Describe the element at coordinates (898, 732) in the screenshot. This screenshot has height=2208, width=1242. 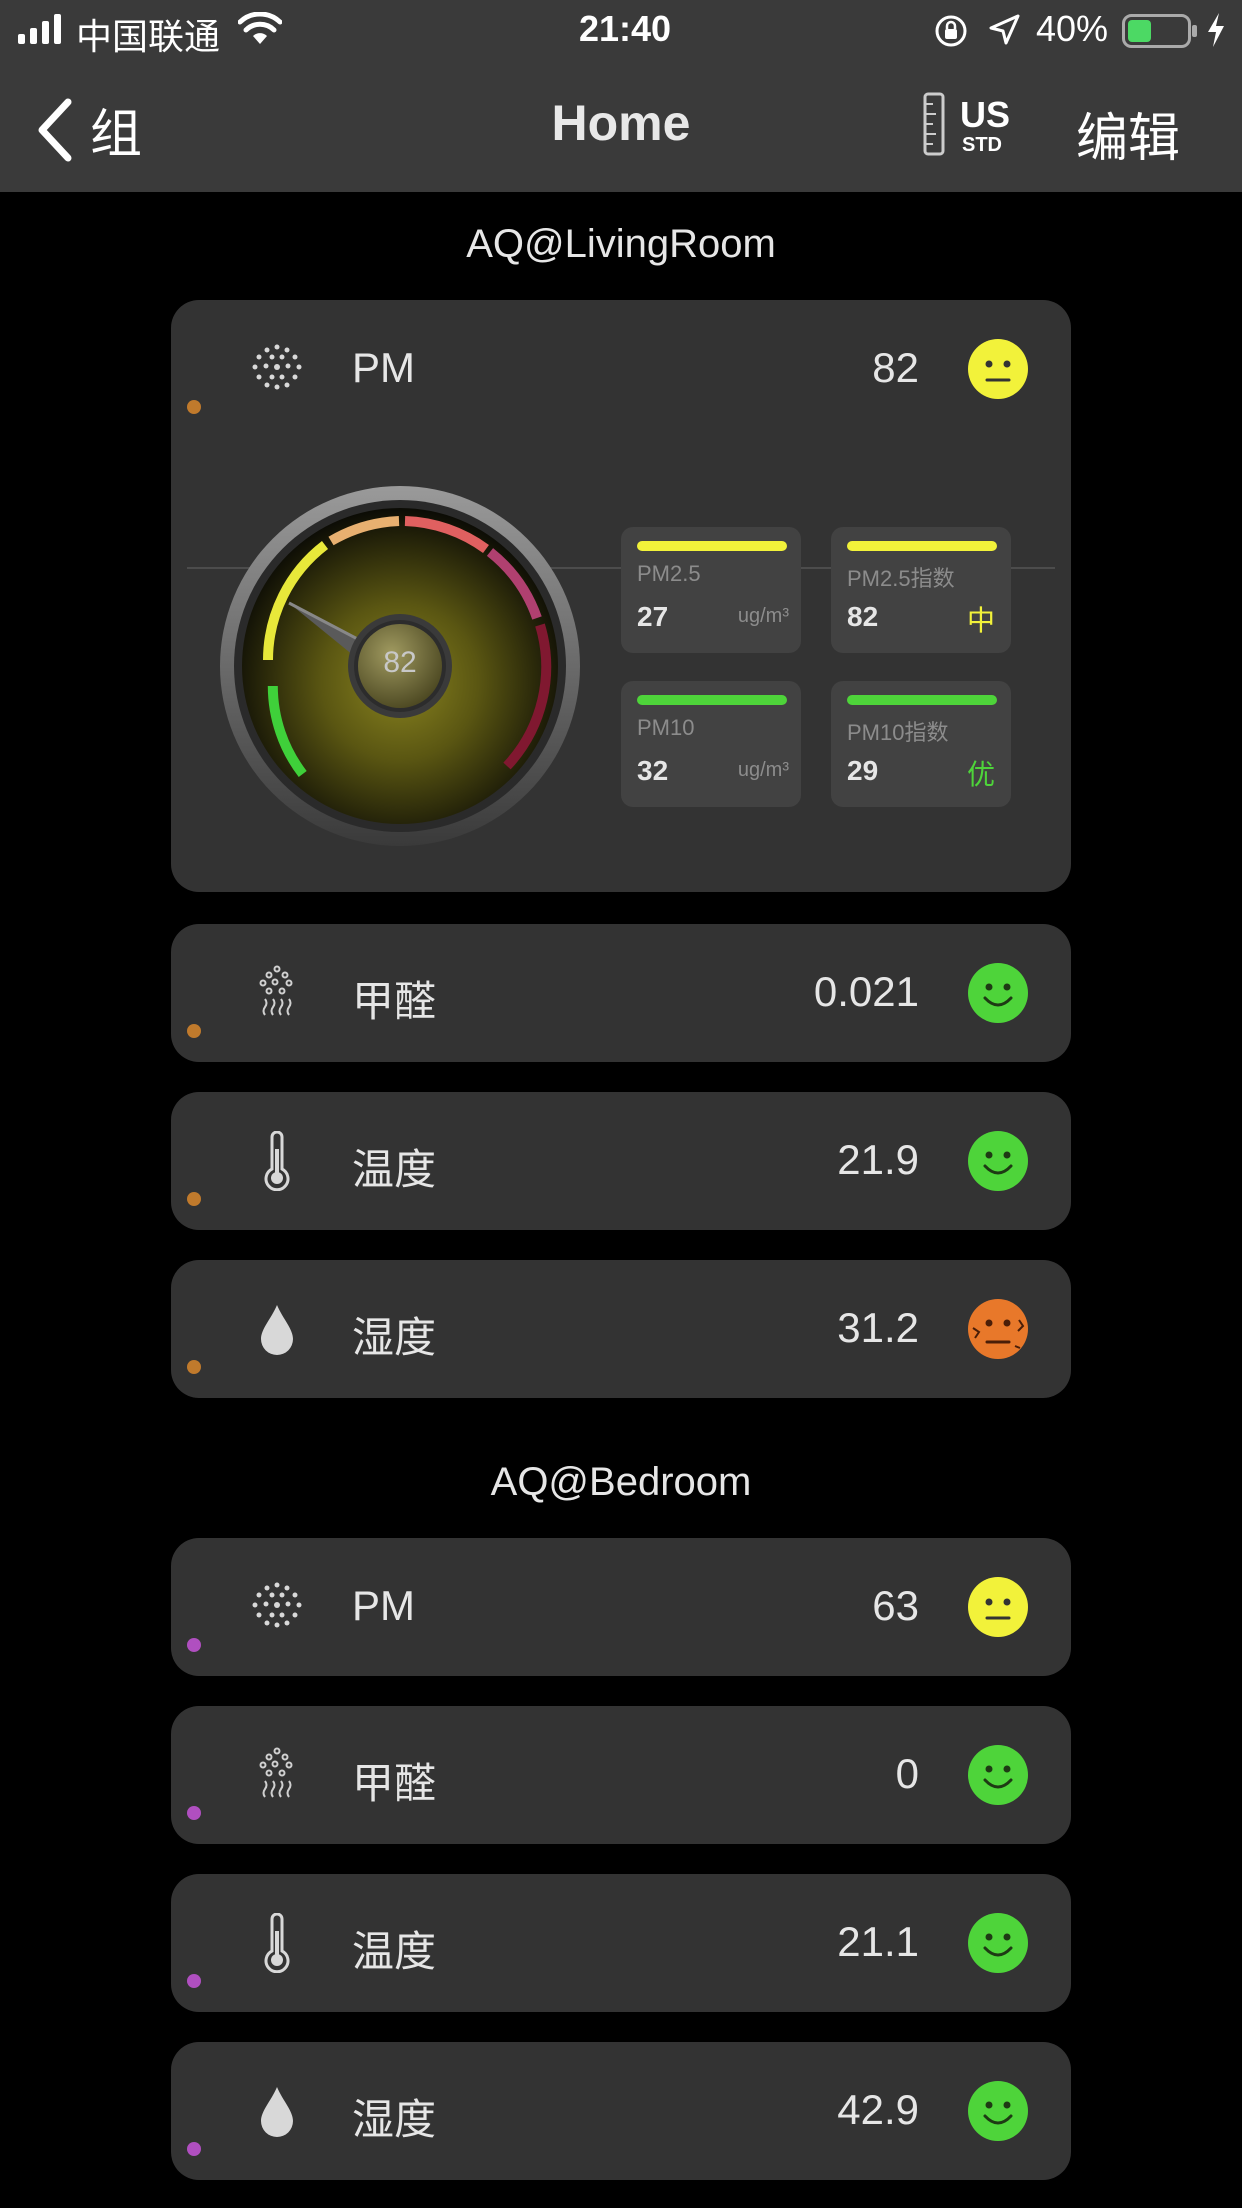
I see `tile-name: PM10指数` at that location.